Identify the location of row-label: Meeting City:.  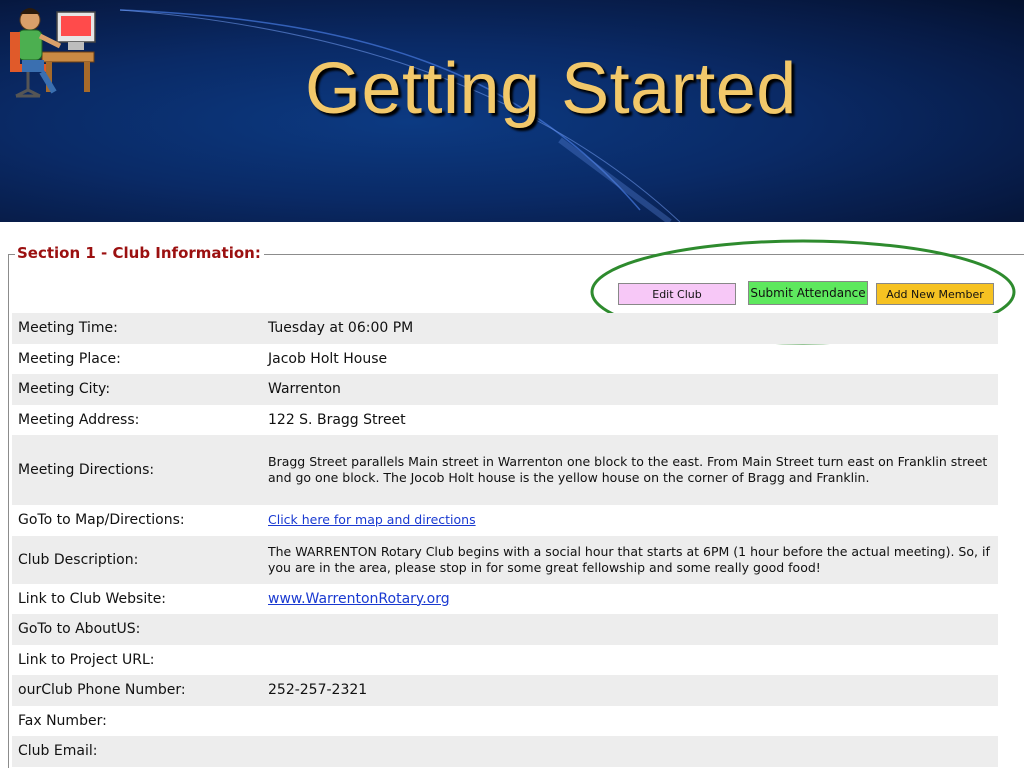
(137, 389).